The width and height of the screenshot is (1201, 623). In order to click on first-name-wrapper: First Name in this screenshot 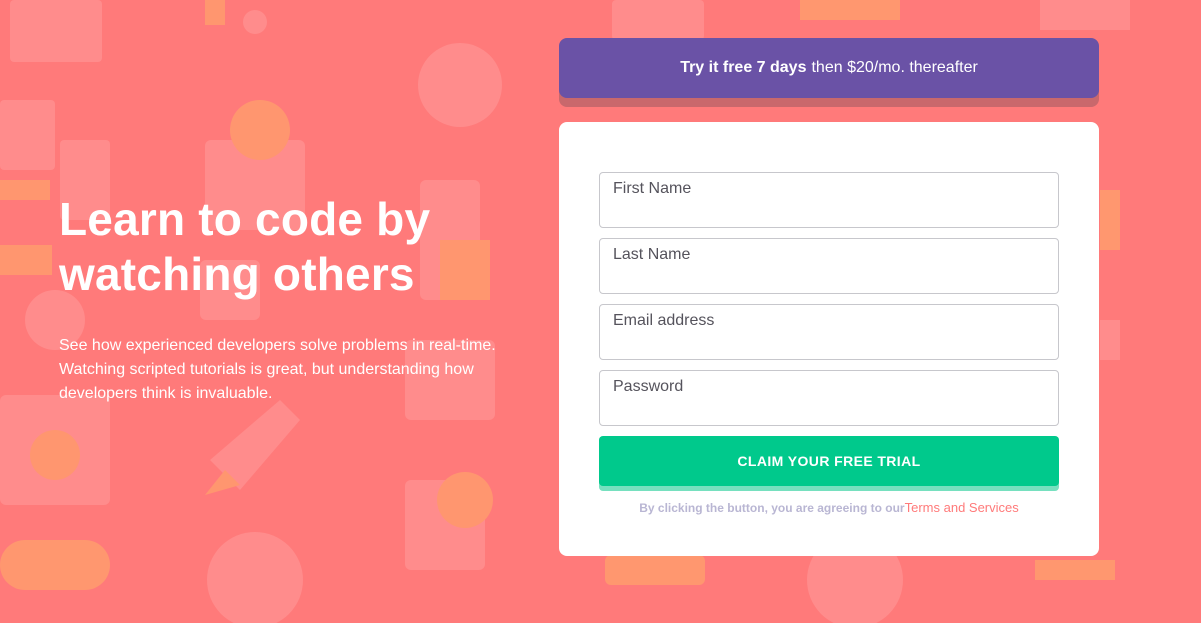, I will do `click(829, 200)`.